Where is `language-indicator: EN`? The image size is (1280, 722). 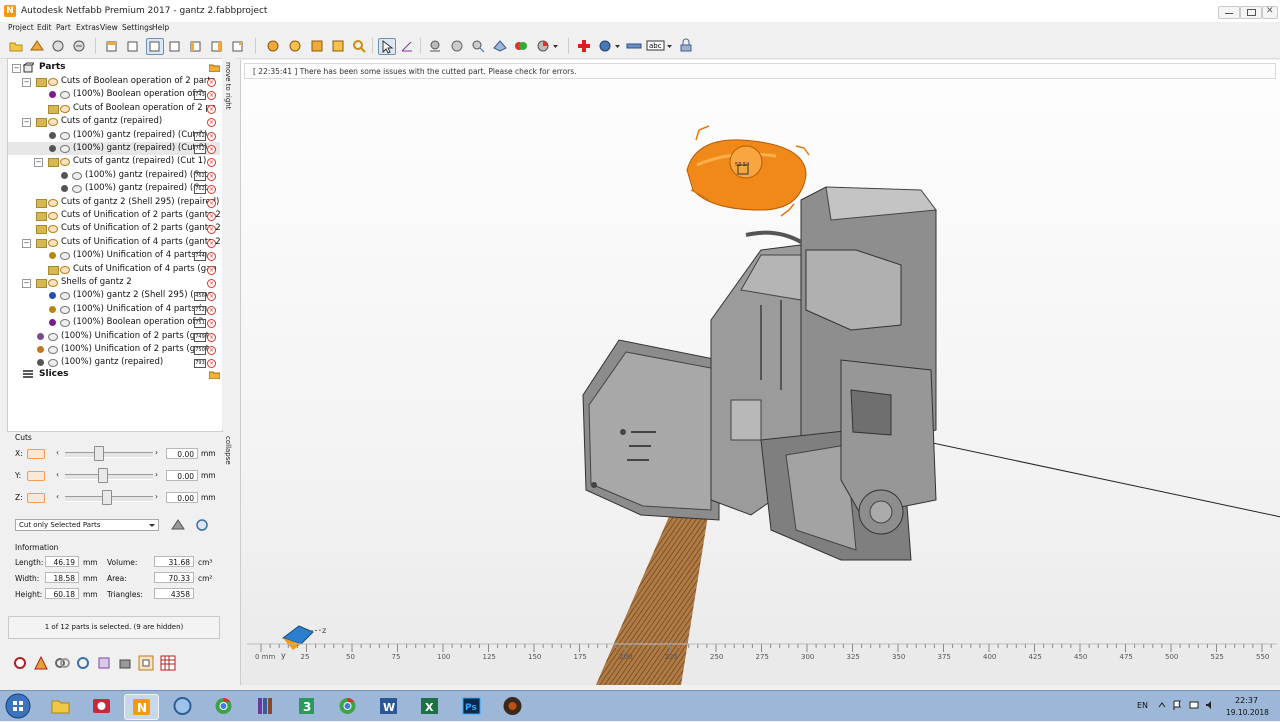
language-indicator: EN is located at coordinates (1142, 705).